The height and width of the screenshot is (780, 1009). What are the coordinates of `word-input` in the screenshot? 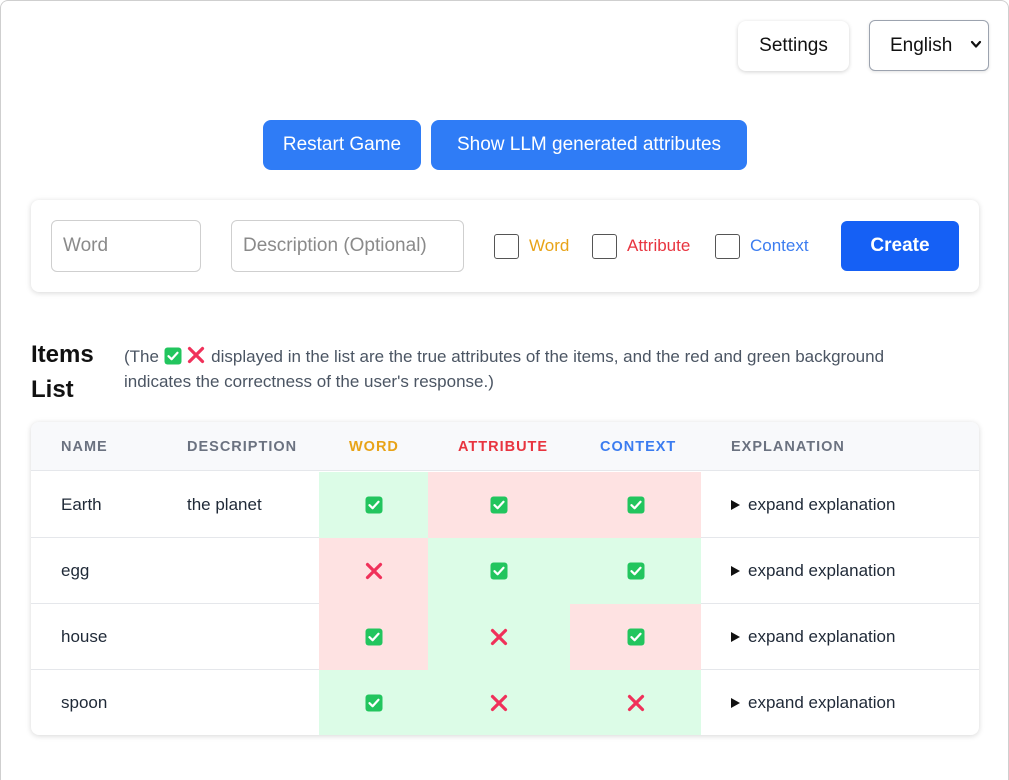 It's located at (126, 246).